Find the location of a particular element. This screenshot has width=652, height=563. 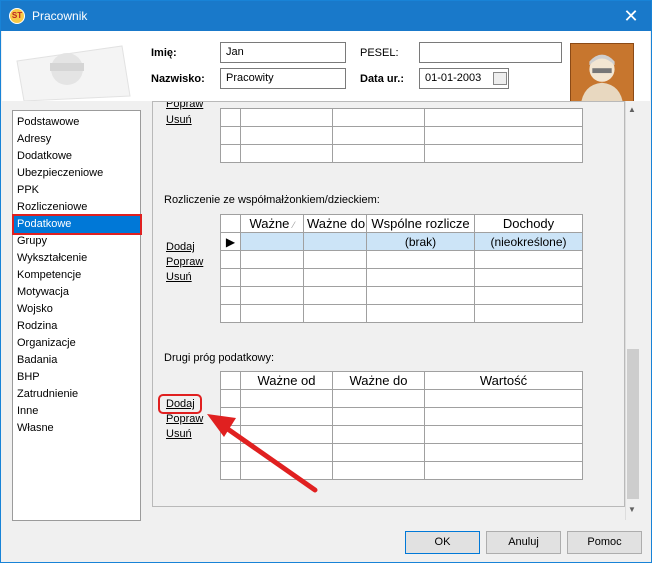

scroll-down-icon: ▼ is located at coordinates (632, 509).